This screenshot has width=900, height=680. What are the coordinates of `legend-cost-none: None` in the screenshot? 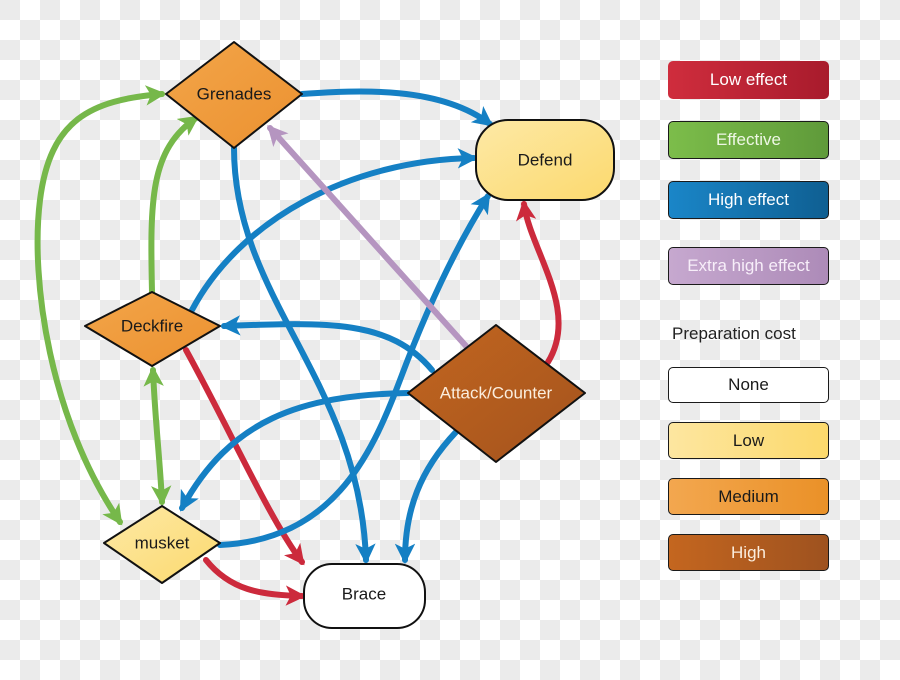 It's located at (748, 385).